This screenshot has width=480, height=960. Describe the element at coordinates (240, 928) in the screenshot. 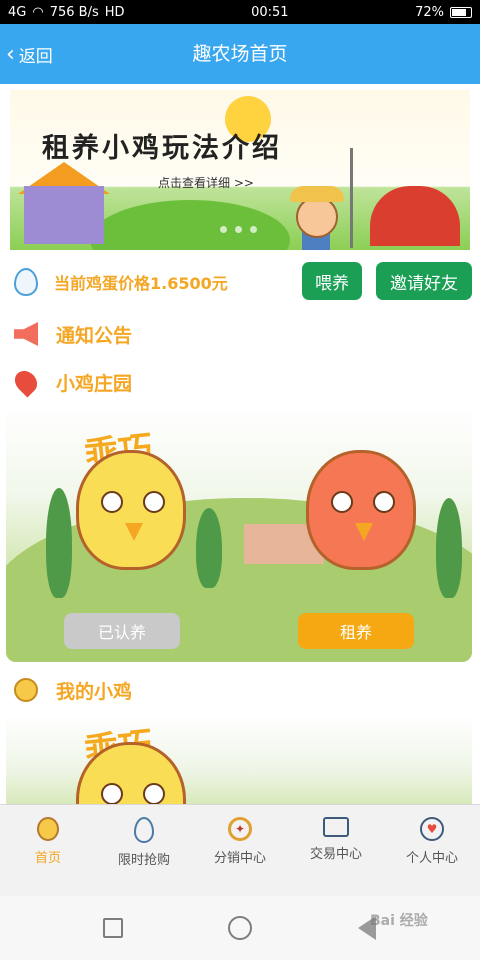

I see `home-button` at that location.